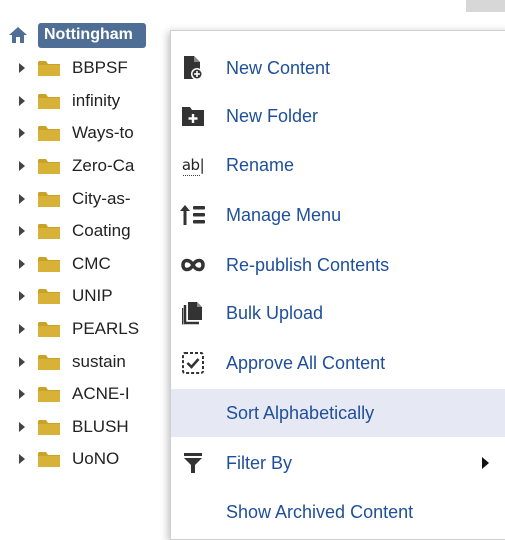  Describe the element at coordinates (485, 463) in the screenshot. I see `submenu-arrow-icon` at that location.